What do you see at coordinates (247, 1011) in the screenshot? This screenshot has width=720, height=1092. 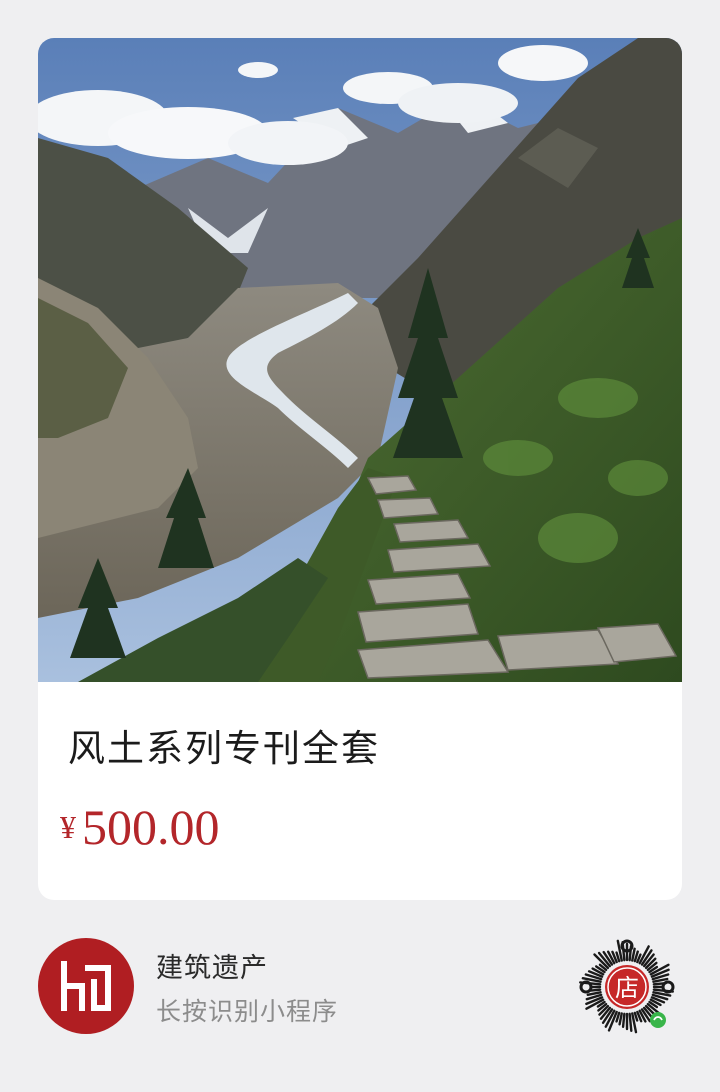 I see `long-press-hint: 长按识别小程序` at bounding box center [247, 1011].